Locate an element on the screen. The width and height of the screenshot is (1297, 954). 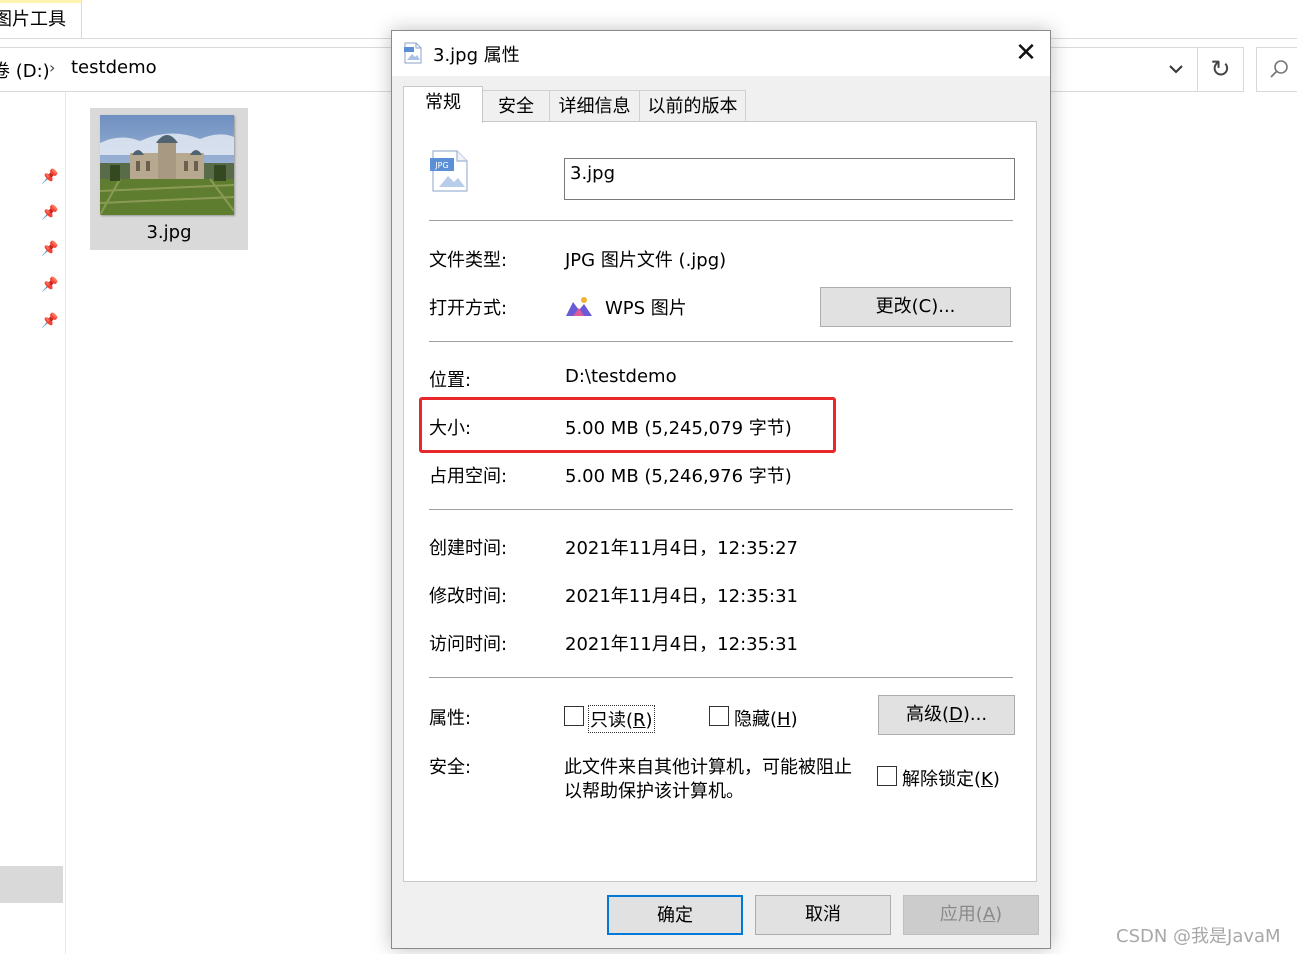
accessed-label: 访问时间: is located at coordinates (468, 644).